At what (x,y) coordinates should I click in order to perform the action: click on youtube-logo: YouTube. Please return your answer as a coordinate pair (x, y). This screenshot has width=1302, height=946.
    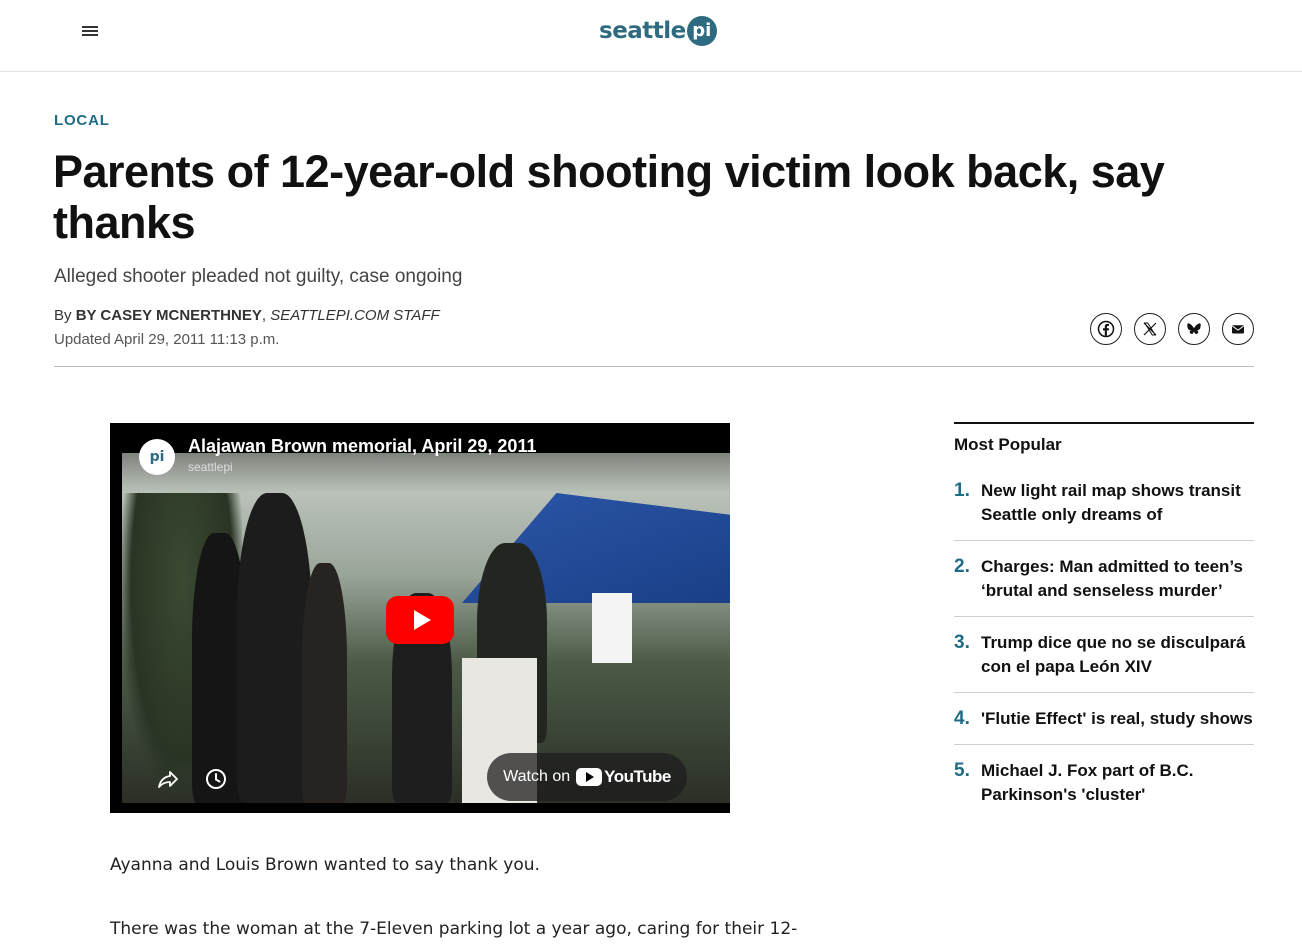
    Looking at the image, I should click on (623, 777).